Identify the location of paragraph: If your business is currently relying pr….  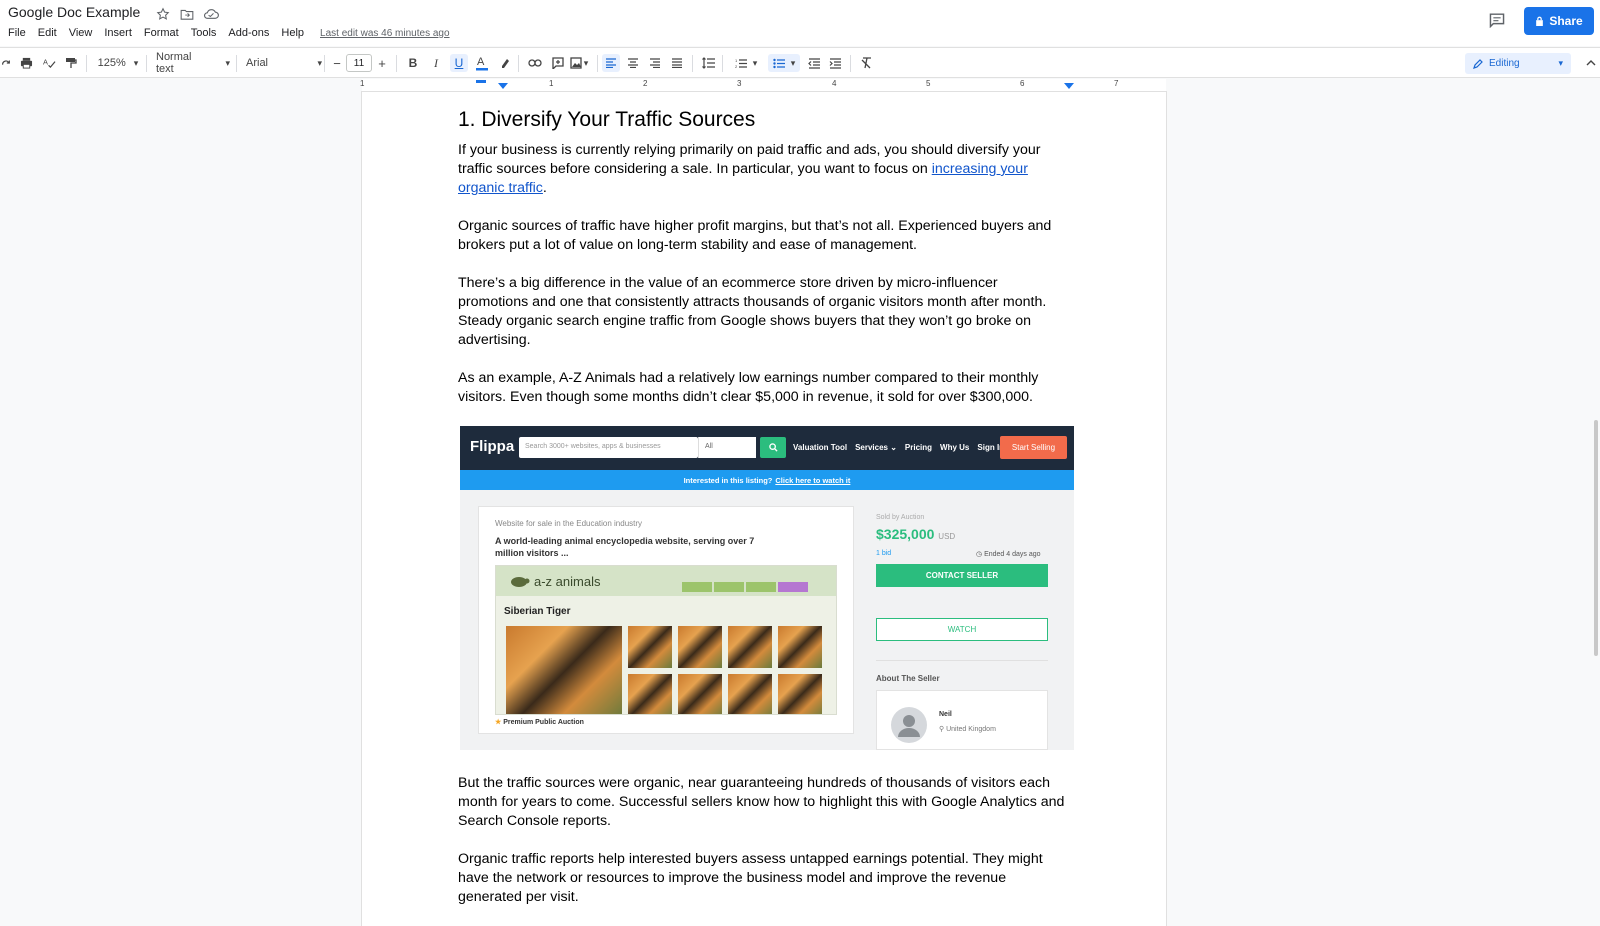
(762, 169).